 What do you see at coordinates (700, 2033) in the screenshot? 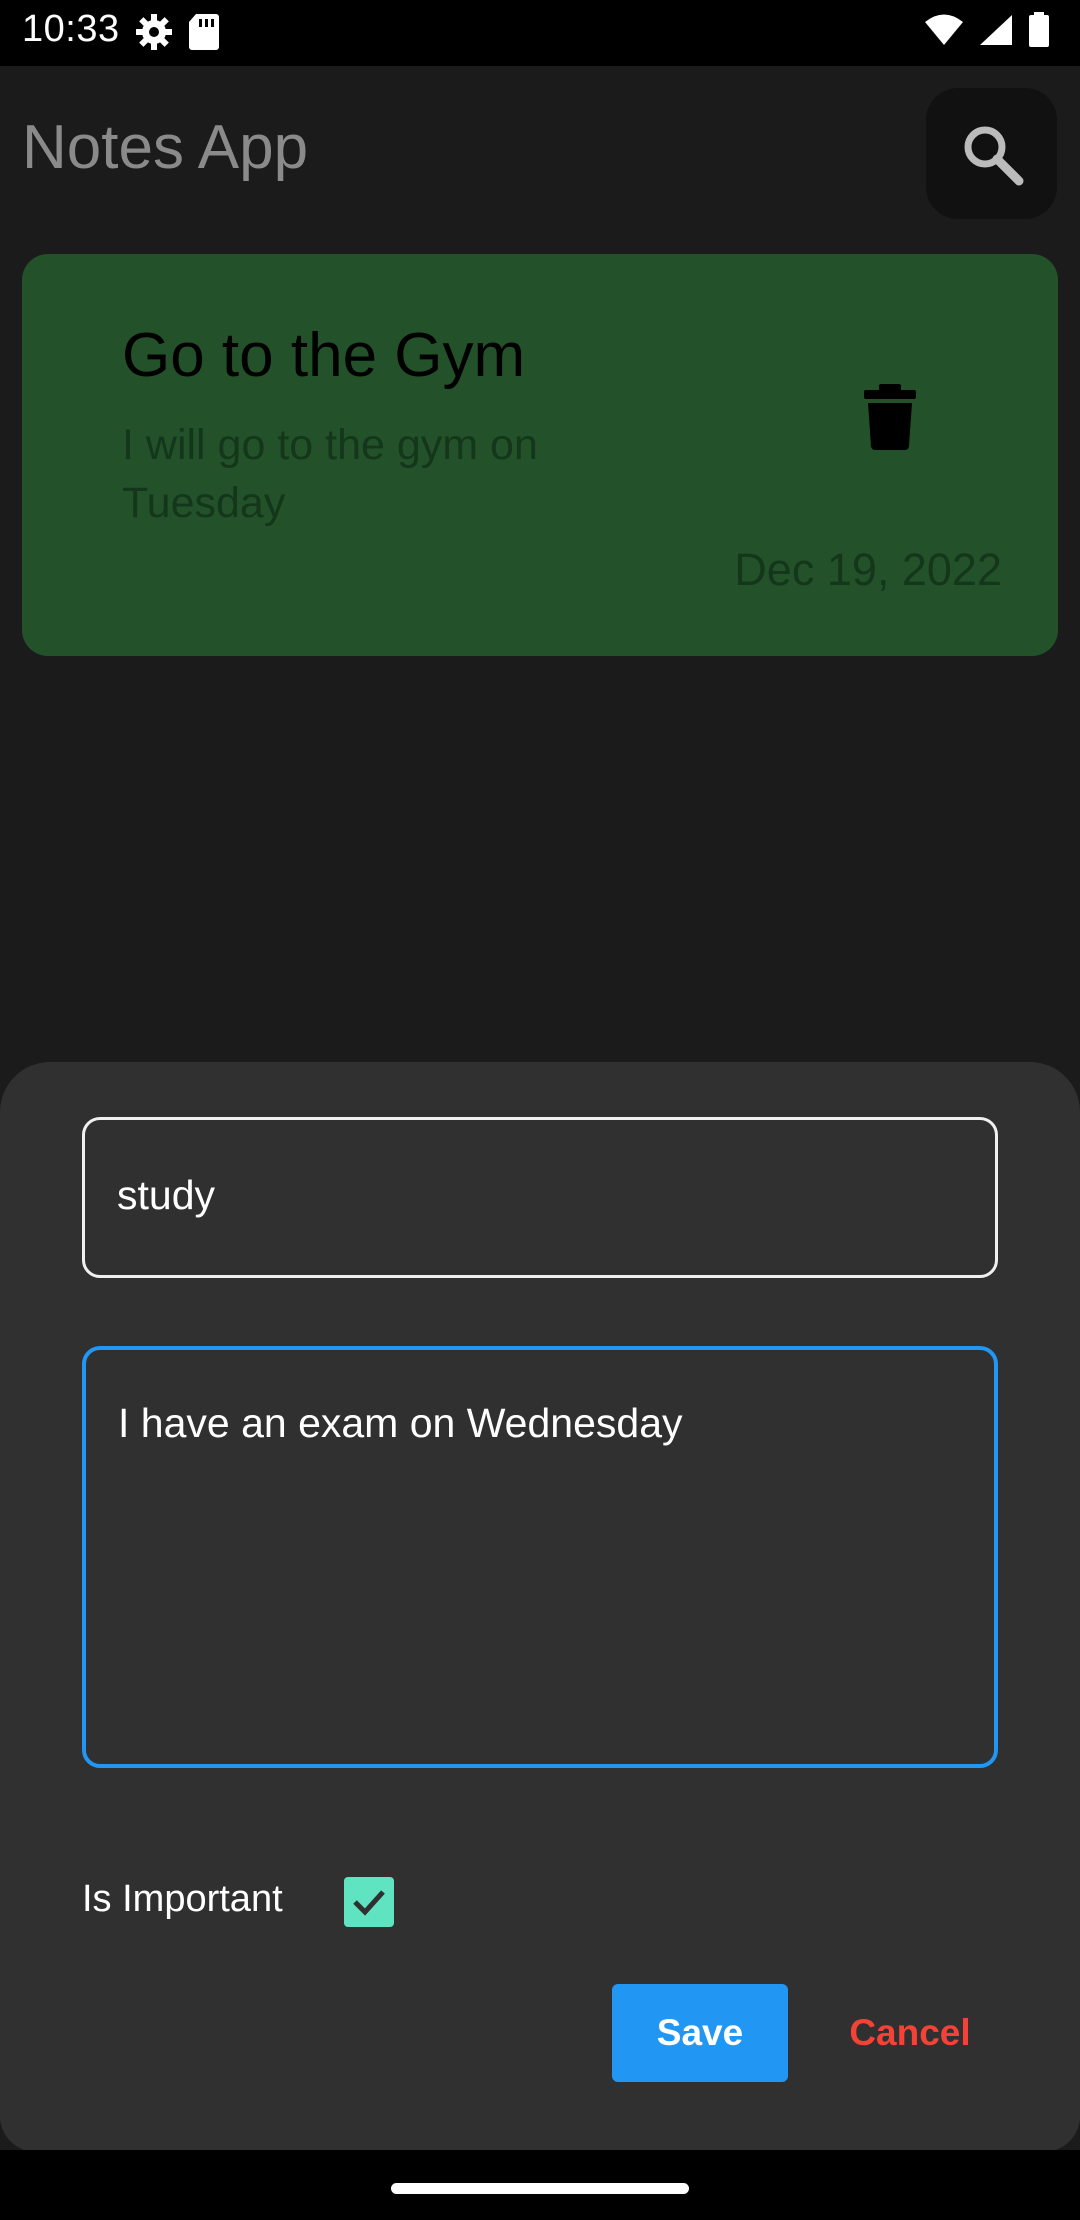
I see `save-button: Save` at bounding box center [700, 2033].